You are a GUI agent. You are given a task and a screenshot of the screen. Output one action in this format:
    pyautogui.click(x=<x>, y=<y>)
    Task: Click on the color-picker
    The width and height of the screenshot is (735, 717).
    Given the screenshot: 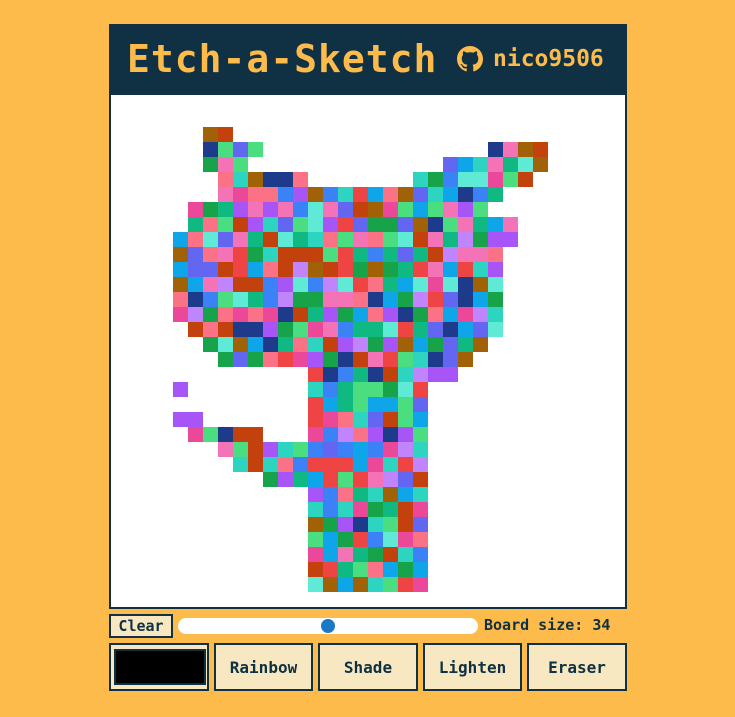 What is the action you would take?
    pyautogui.click(x=159, y=667)
    